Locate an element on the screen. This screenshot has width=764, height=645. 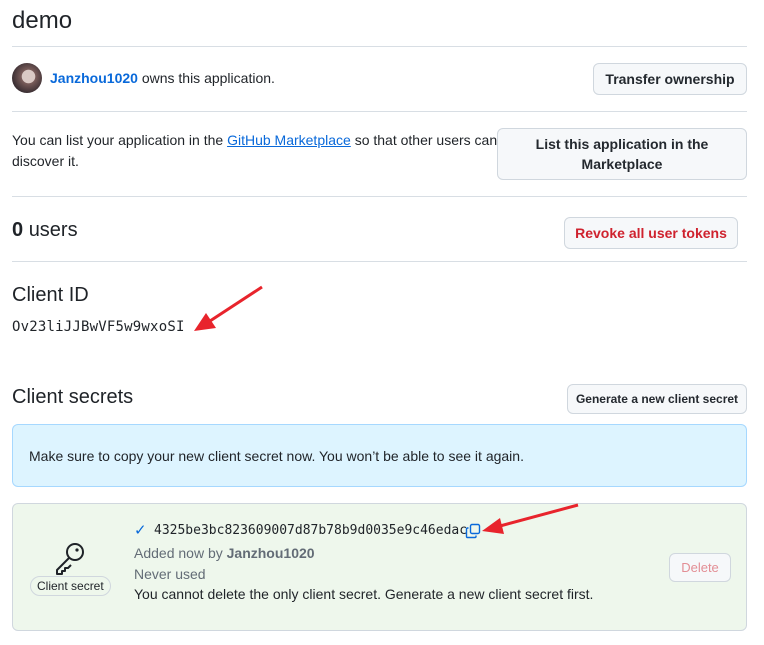
owner-link: Janzhou1020 is located at coordinates (94, 78).